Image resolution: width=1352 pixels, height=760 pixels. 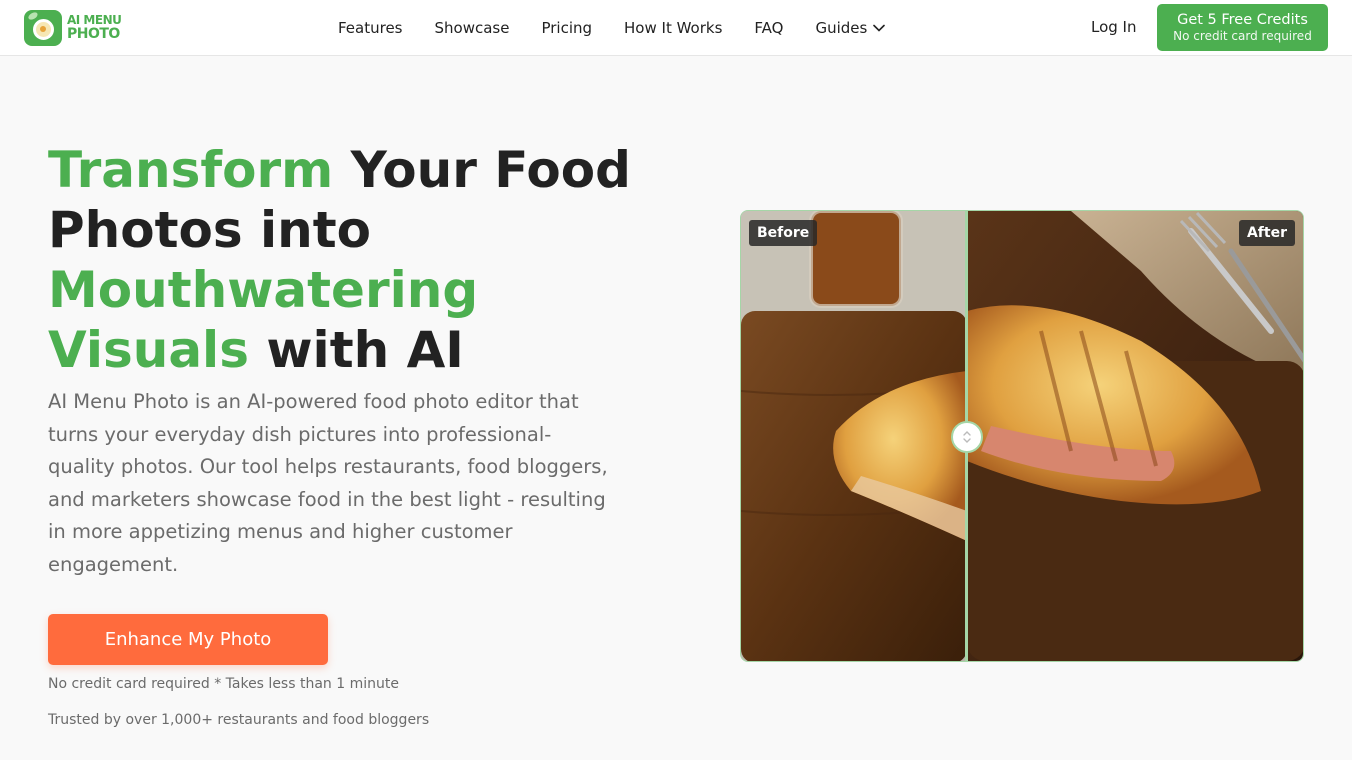 I want to click on free-credits-label: Get 5 Free Credits, so click(x=1242, y=20).